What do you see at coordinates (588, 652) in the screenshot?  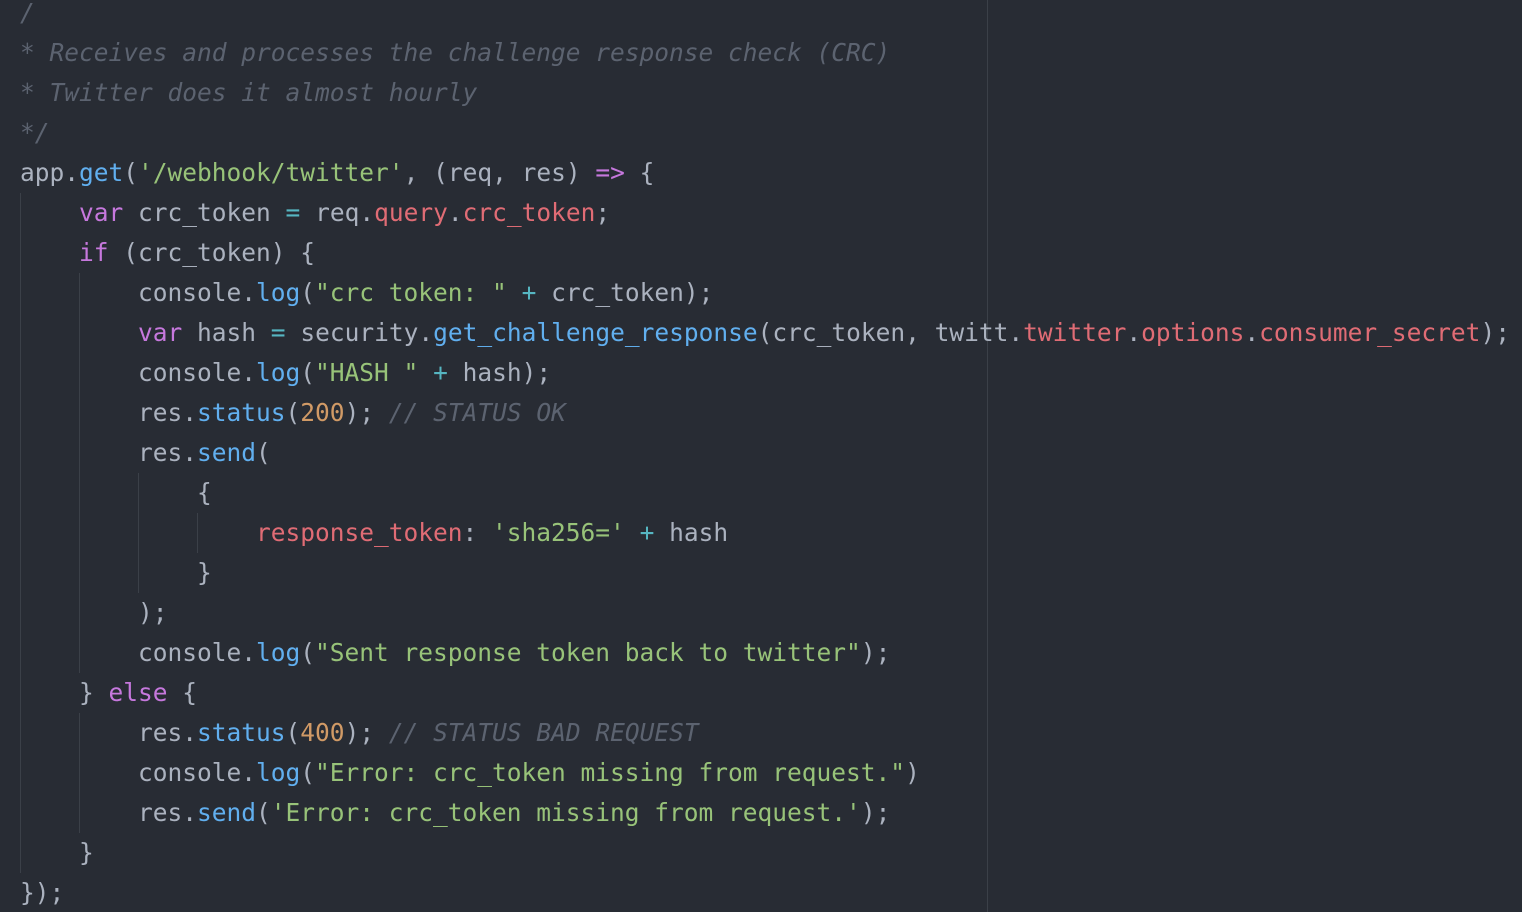 I see `code-token-string: "Sent response token back to twitter"` at bounding box center [588, 652].